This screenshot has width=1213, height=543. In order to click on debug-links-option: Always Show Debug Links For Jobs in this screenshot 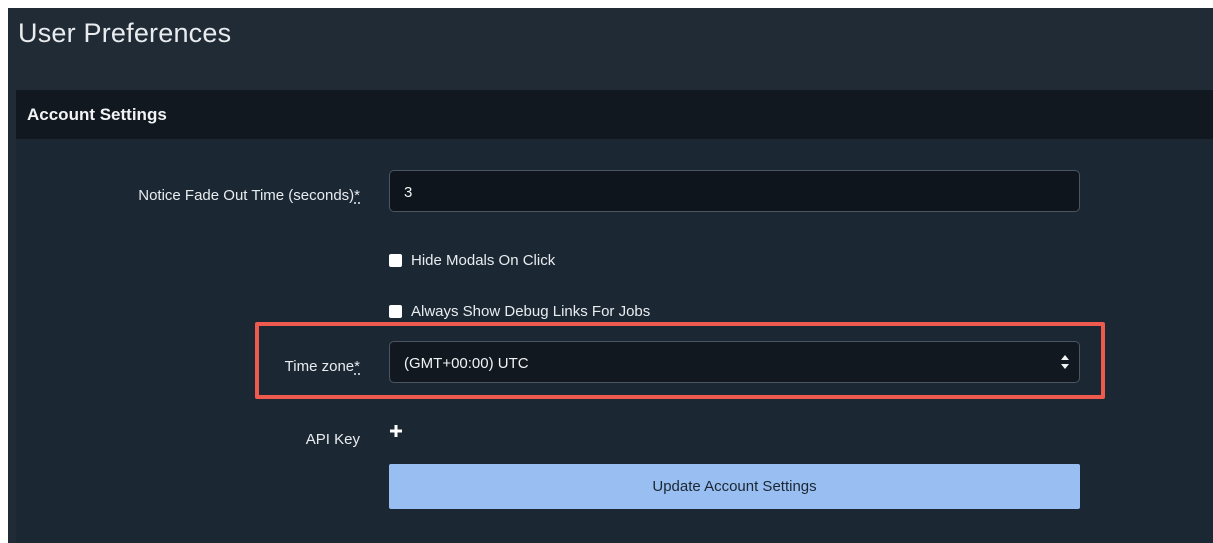, I will do `click(519, 311)`.